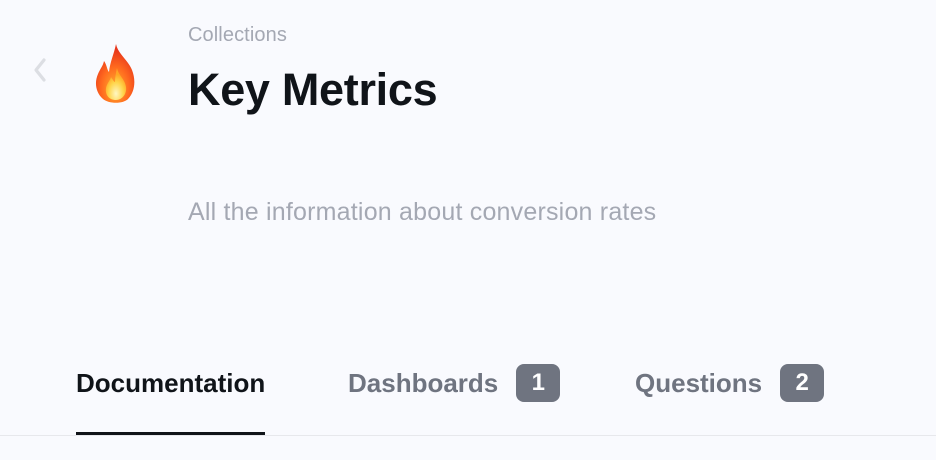 The height and width of the screenshot is (460, 936). What do you see at coordinates (423, 383) in the screenshot?
I see `tab-label: Dashboards` at bounding box center [423, 383].